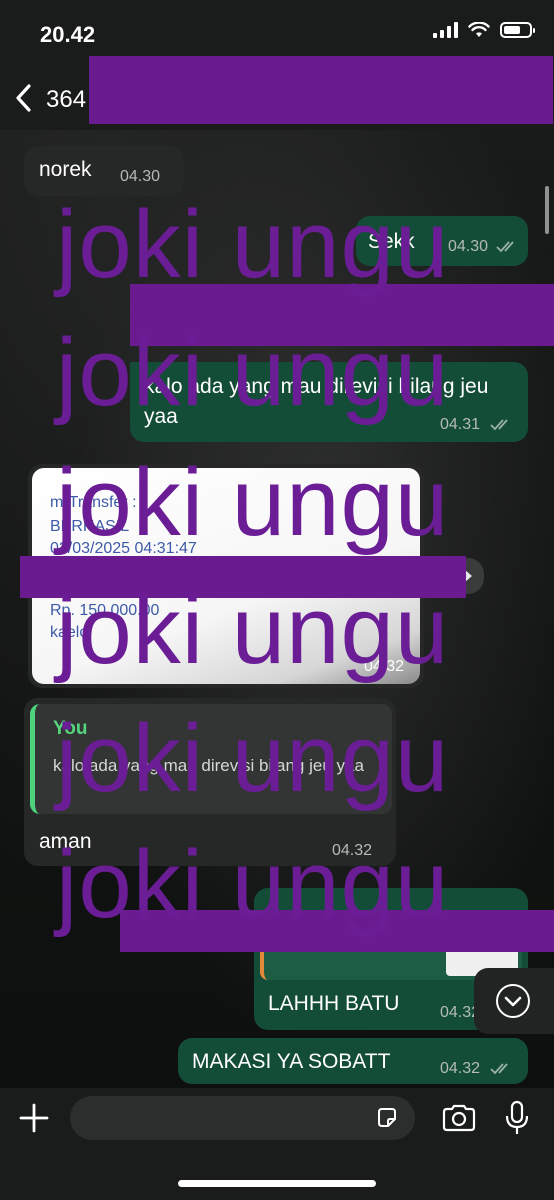 The image size is (554, 1200). I want to click on message-text: aman, so click(65, 841).